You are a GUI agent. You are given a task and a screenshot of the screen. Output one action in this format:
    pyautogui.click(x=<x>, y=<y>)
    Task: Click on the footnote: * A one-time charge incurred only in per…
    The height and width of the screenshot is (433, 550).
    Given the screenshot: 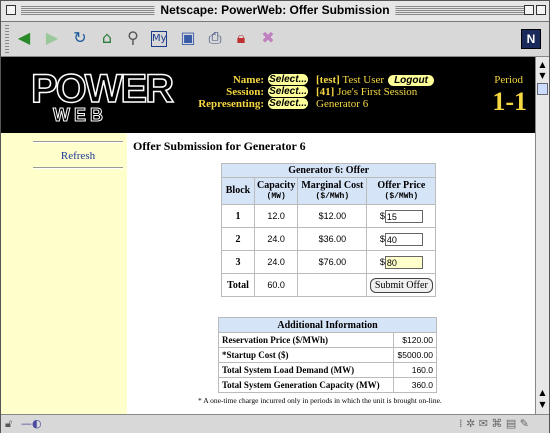 What is the action you would take?
    pyautogui.click(x=320, y=400)
    